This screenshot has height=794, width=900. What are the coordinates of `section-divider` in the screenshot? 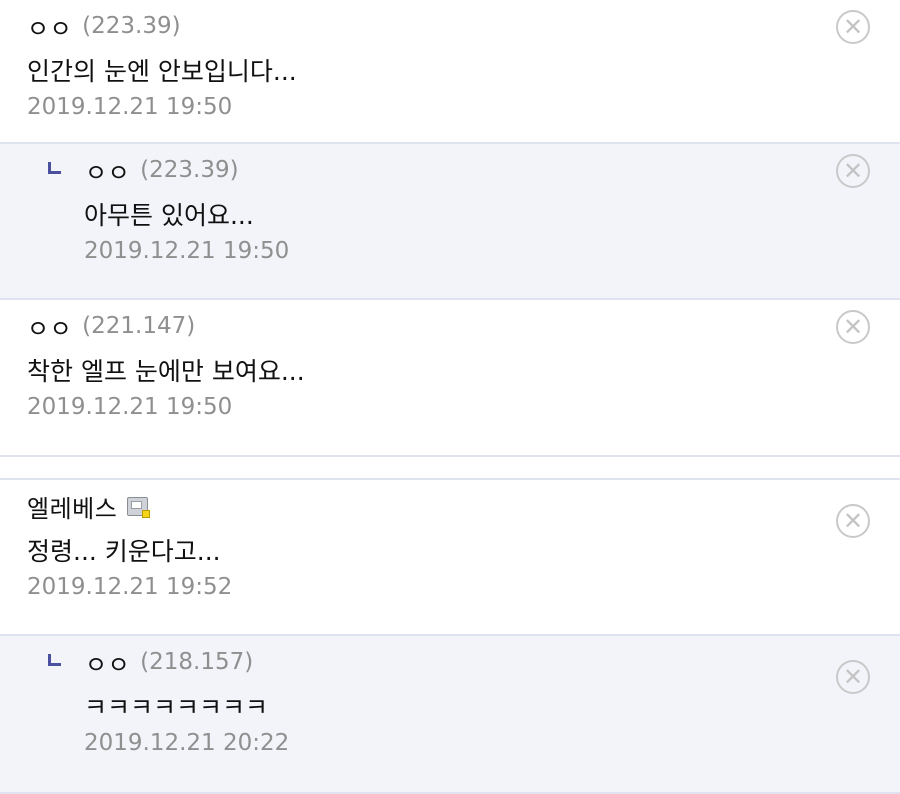 It's located at (450, 468).